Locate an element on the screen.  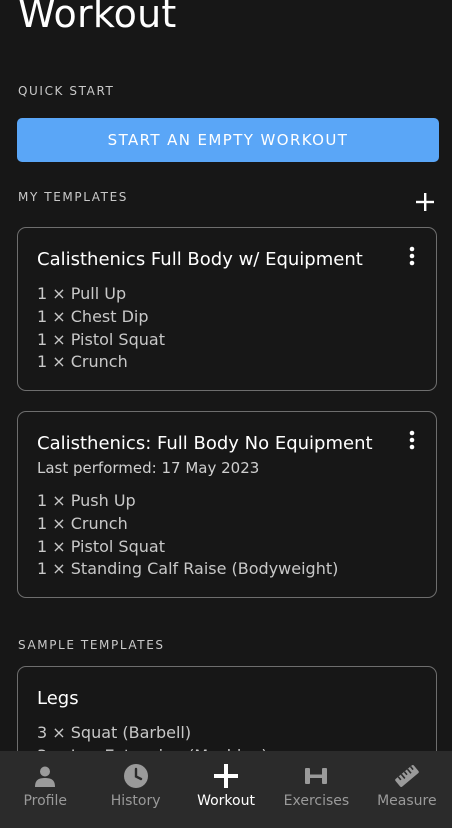
nav-label: Measure is located at coordinates (407, 801).